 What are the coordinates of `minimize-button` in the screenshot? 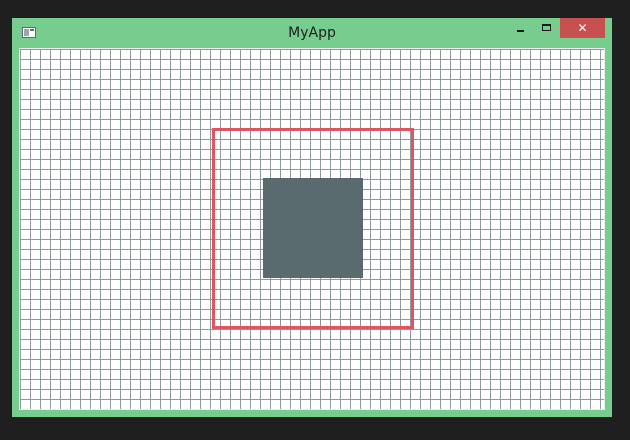 It's located at (520, 28).